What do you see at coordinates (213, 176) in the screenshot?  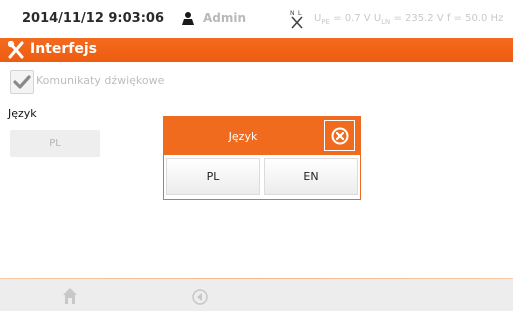 I see `language-option-pl: PL` at bounding box center [213, 176].